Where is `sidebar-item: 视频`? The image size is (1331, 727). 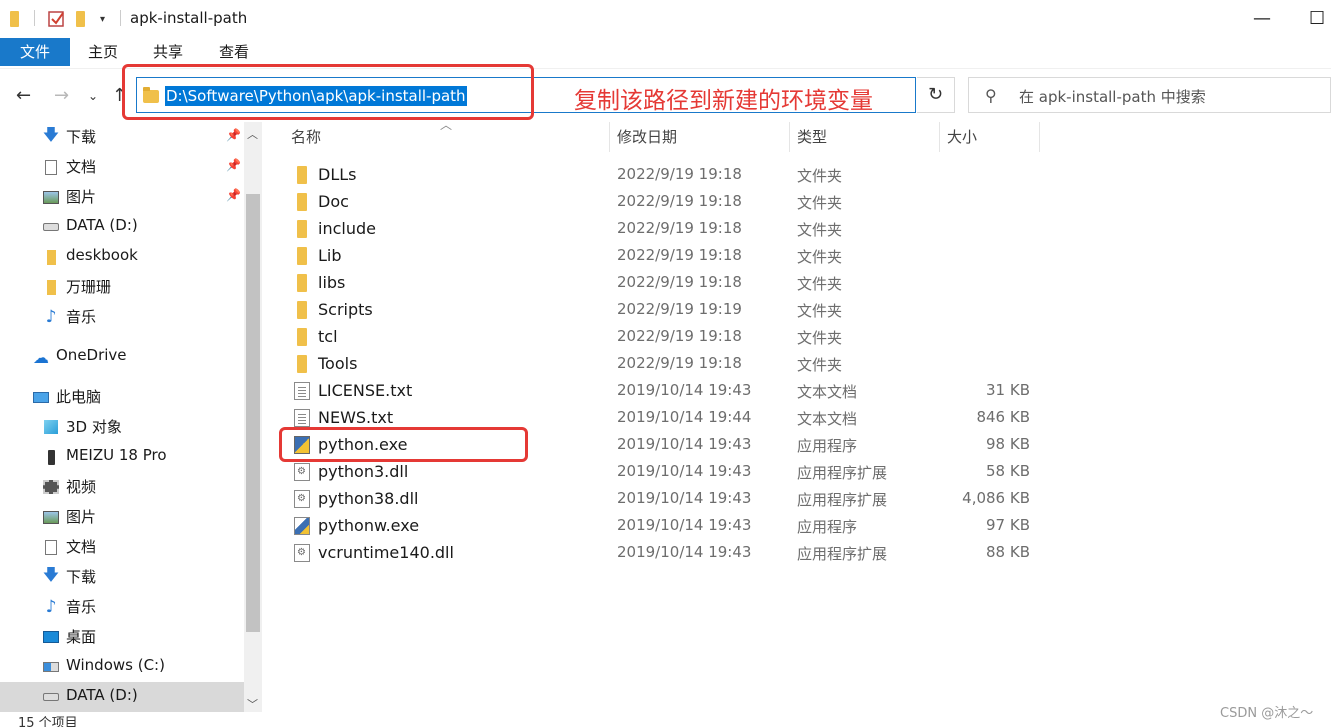
sidebar-item: 视频 is located at coordinates (122, 487).